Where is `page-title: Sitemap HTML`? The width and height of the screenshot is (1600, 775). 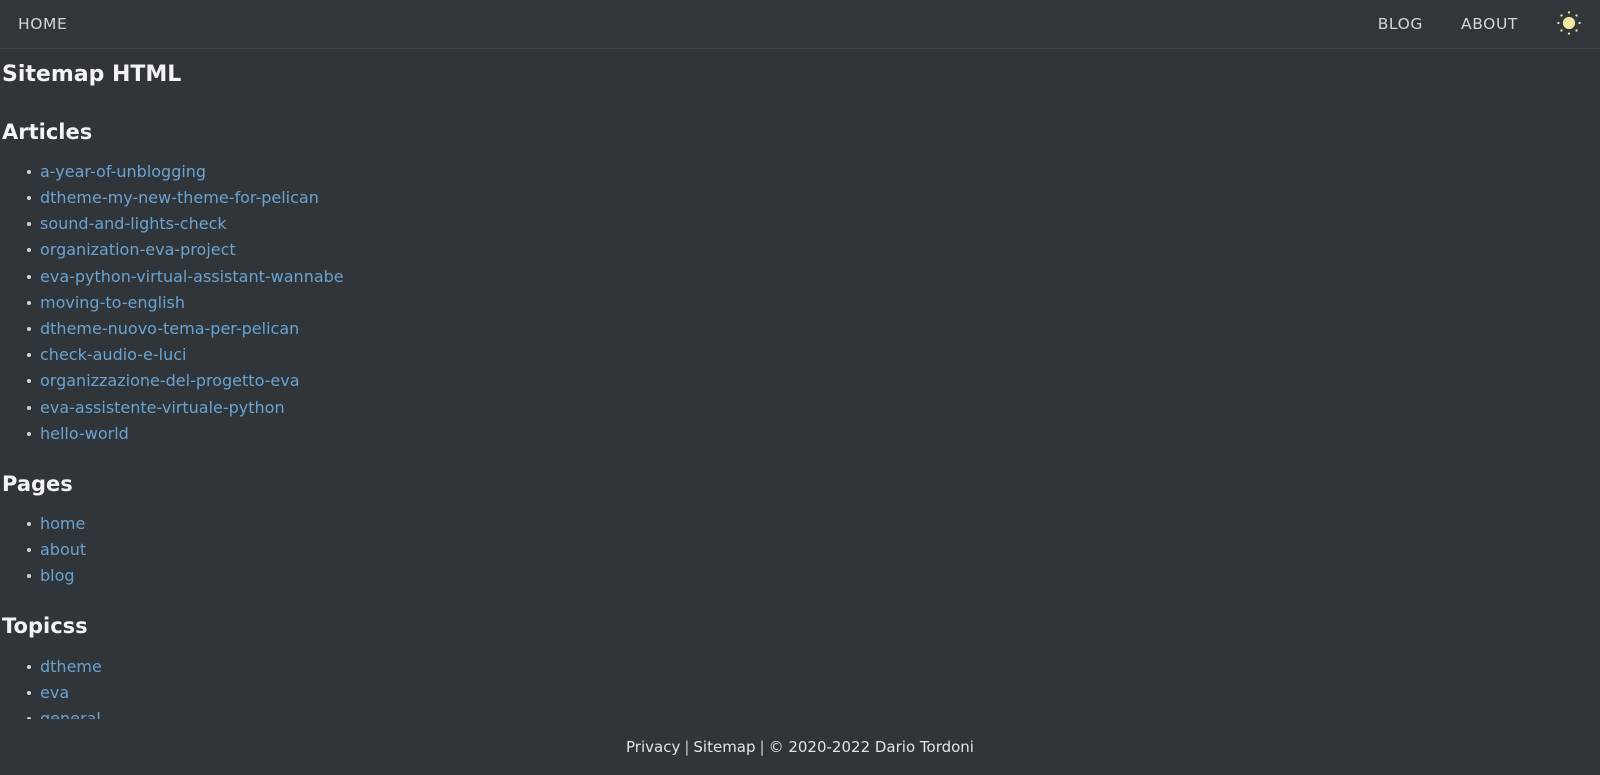 page-title: Sitemap HTML is located at coordinates (92, 74).